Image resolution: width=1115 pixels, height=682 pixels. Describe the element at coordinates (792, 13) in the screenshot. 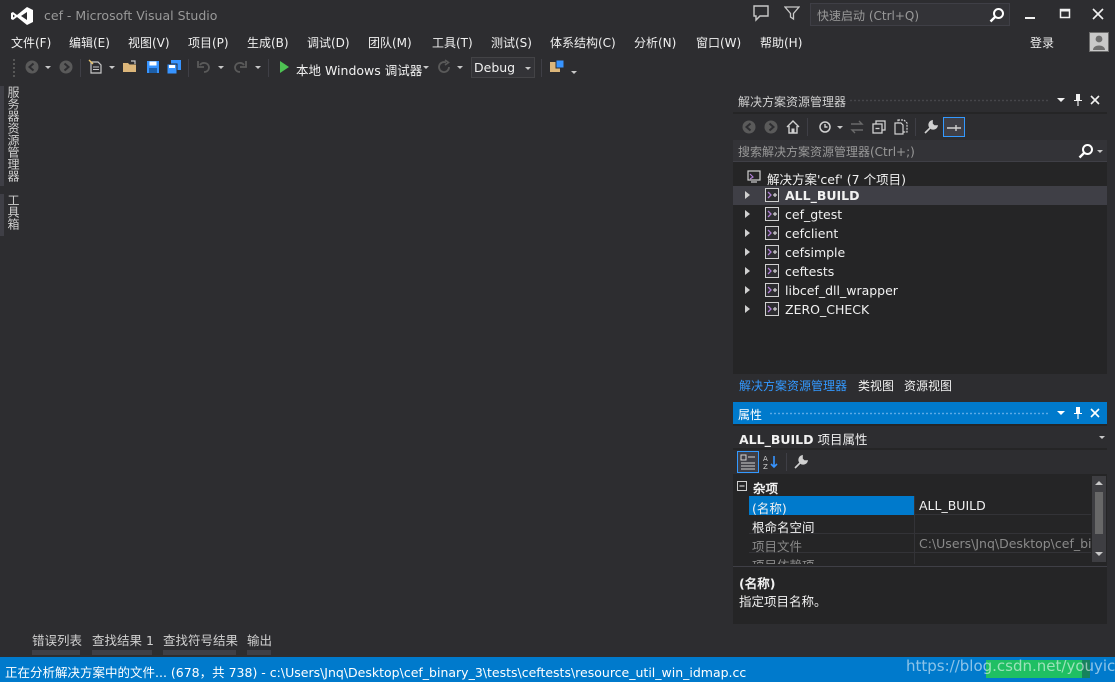

I see `feedback-filter-icon` at that location.